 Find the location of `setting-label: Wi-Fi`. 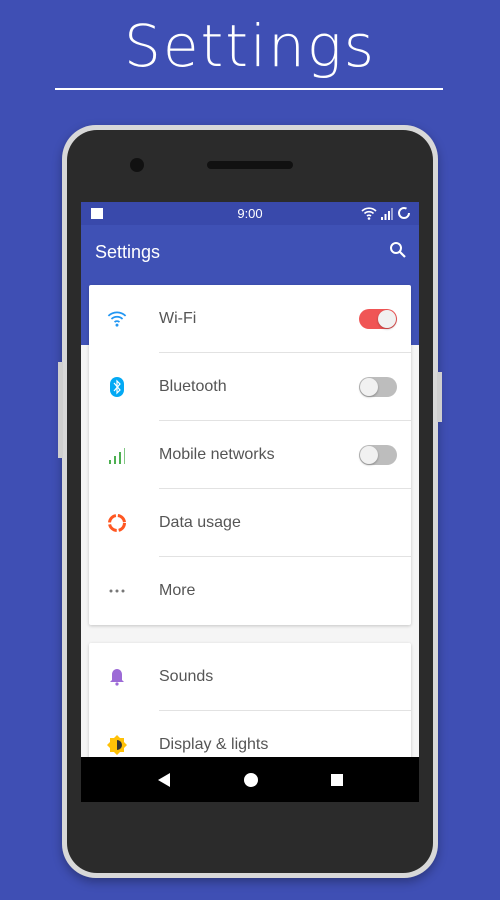

setting-label: Wi-Fi is located at coordinates (178, 318).